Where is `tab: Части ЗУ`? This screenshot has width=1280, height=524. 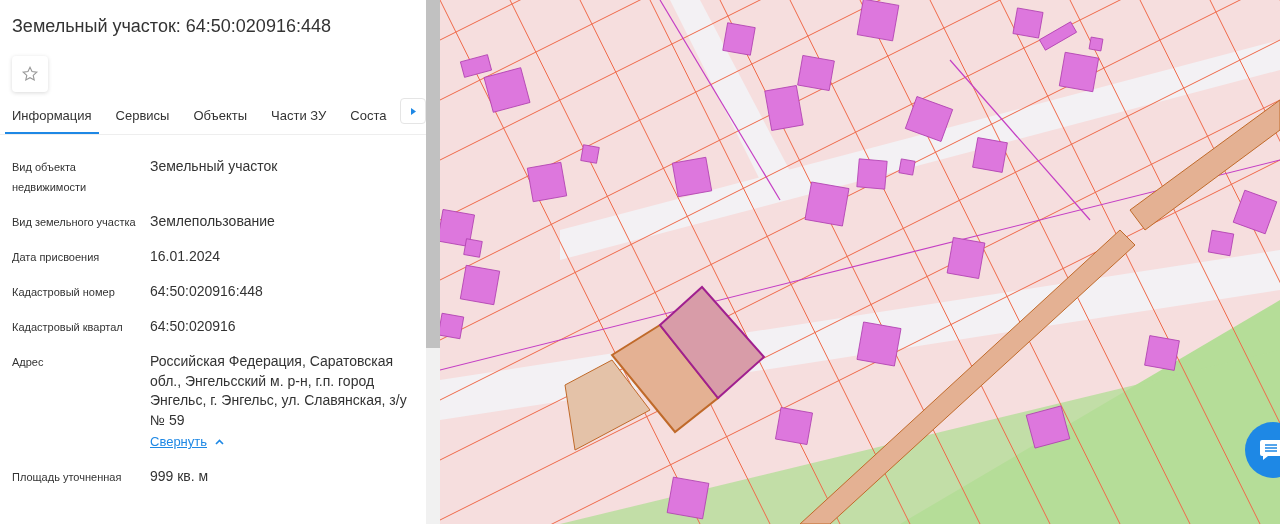 tab: Части ЗУ is located at coordinates (299, 117).